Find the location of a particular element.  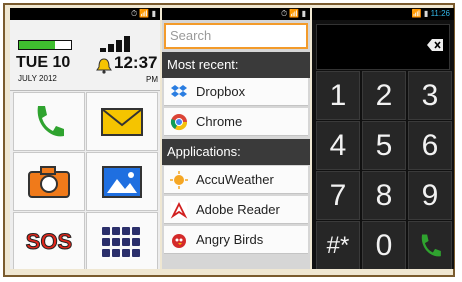

alarm-bell-icon is located at coordinates (104, 66).